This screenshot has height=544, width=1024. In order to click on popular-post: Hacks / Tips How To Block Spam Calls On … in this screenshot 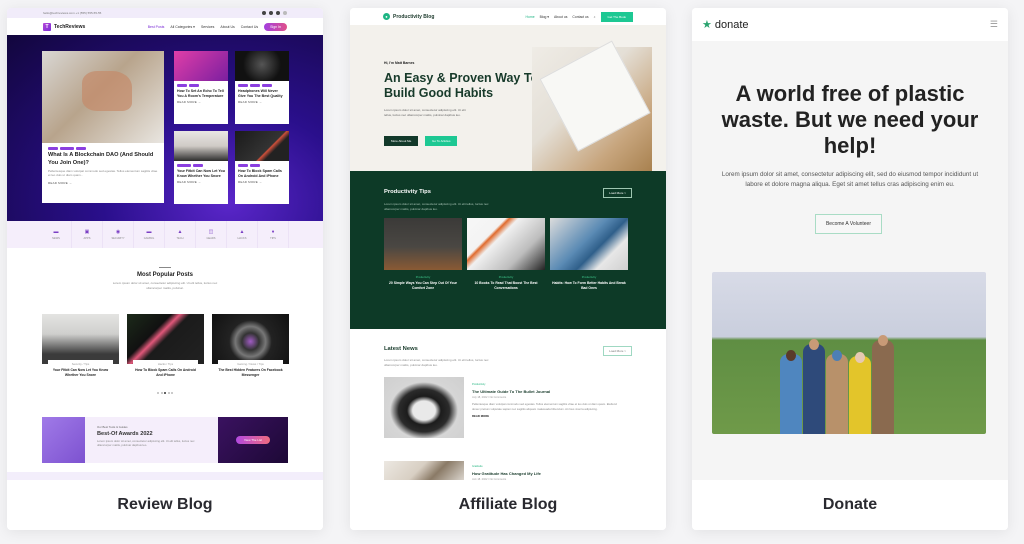, I will do `click(165, 346)`.